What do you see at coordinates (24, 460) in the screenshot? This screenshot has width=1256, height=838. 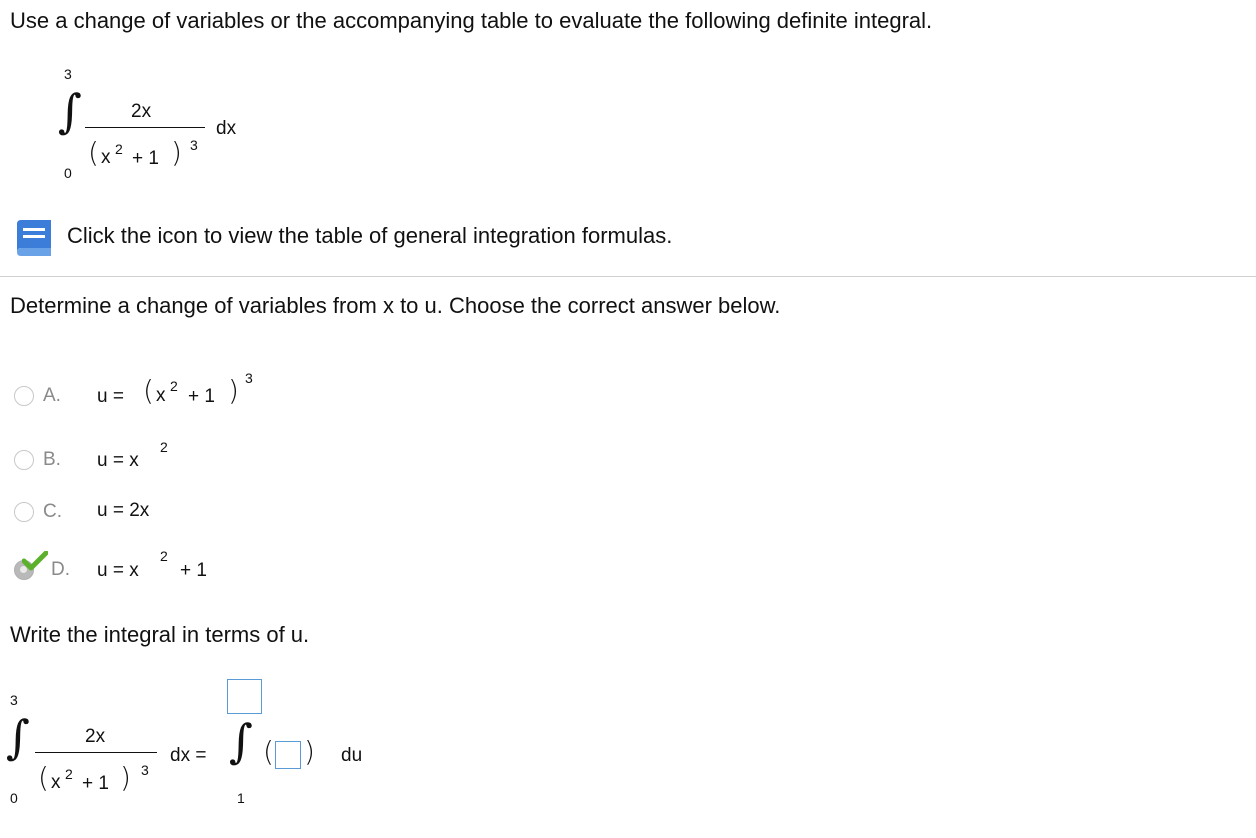 I see `radio-b` at bounding box center [24, 460].